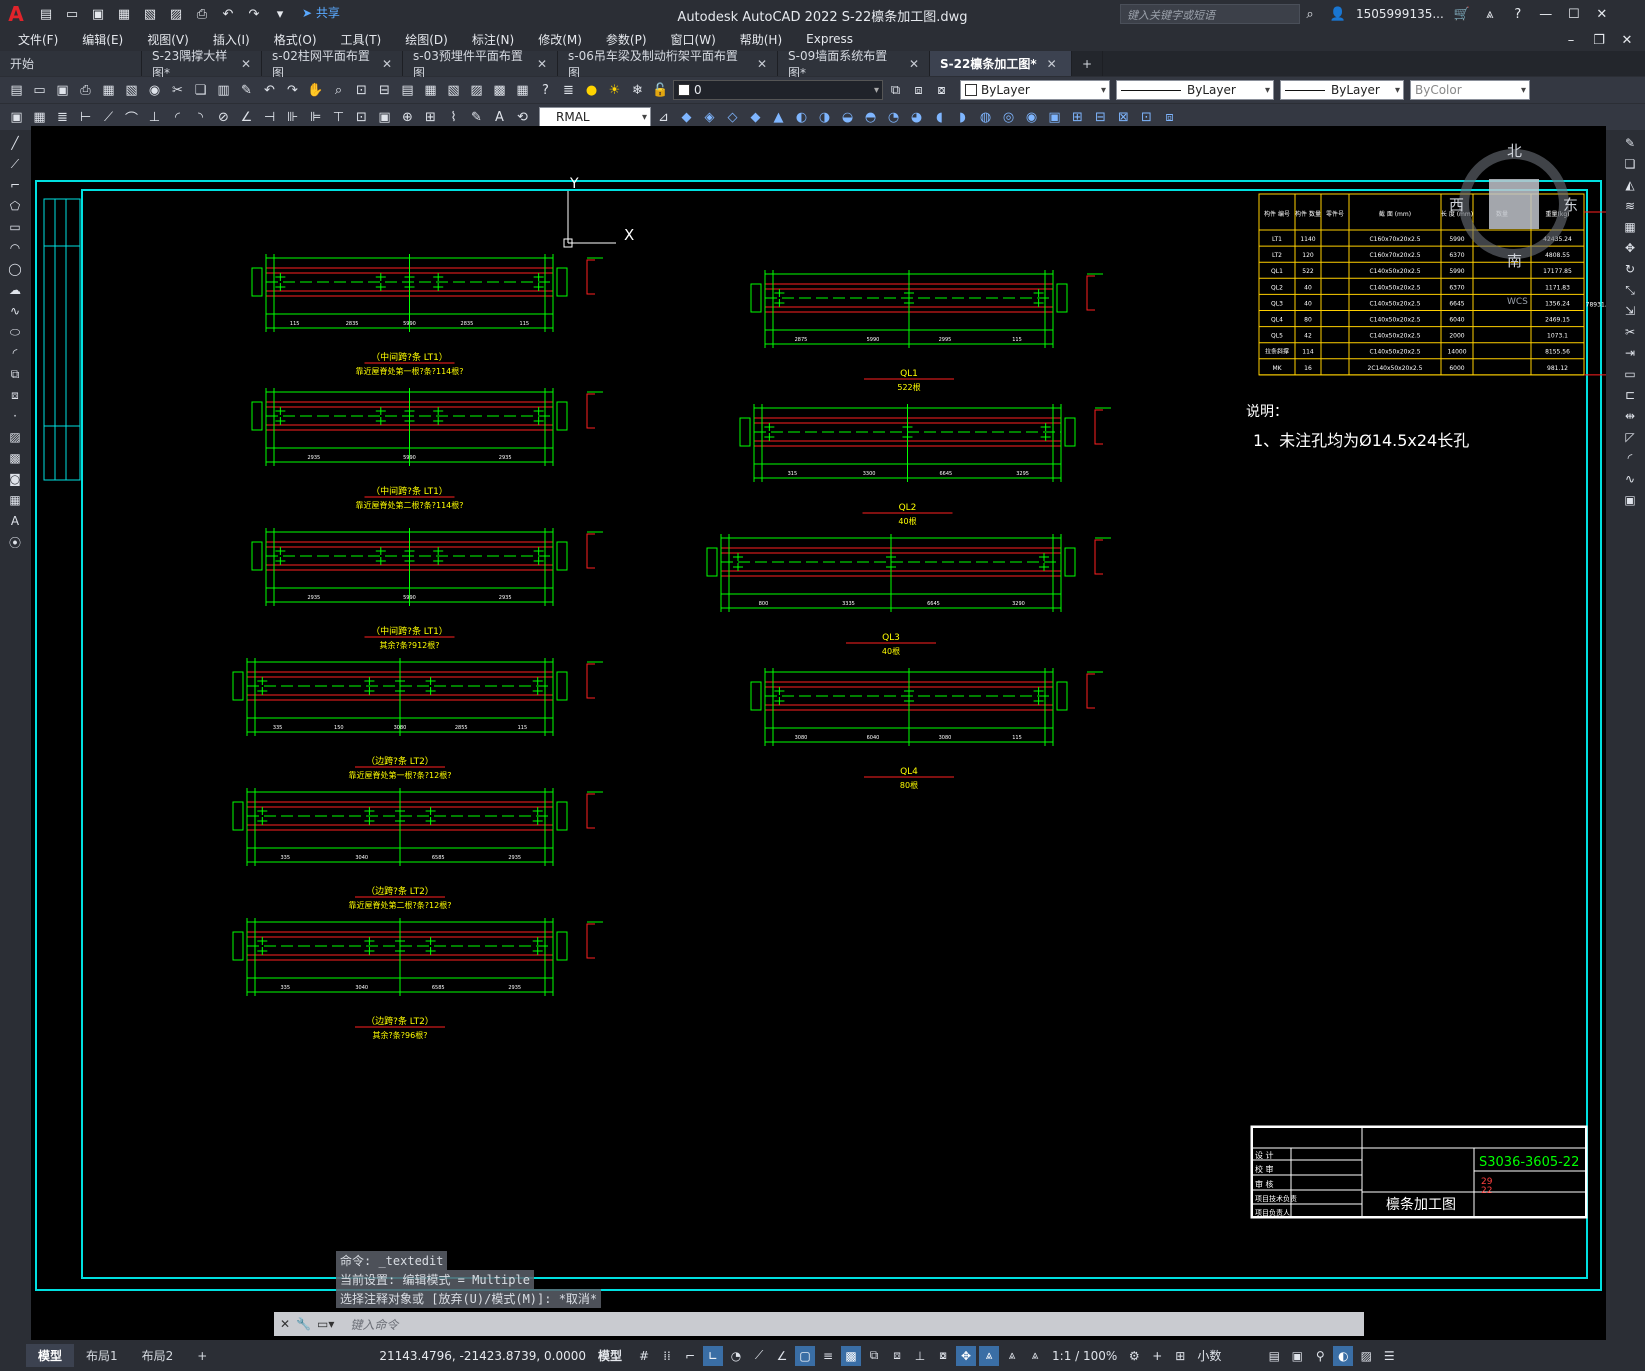 The height and width of the screenshot is (1371, 1645). I want to click on isolate-icon: ⚲, so click(1320, 1356).